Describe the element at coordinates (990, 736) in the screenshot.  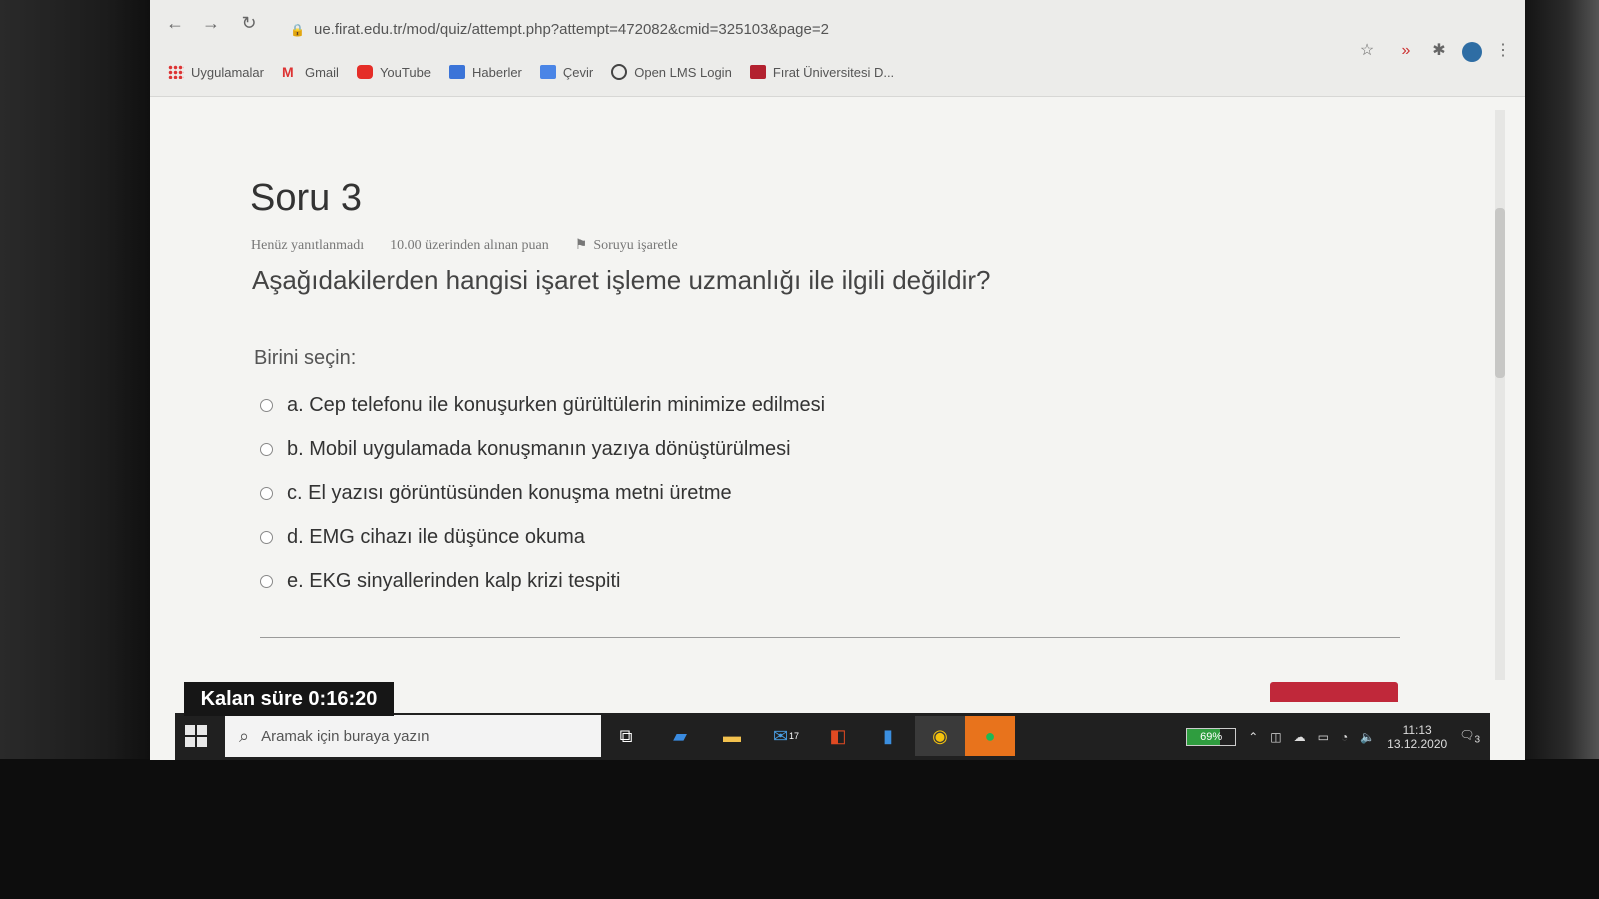
I see `spotify-icon: ●` at that location.